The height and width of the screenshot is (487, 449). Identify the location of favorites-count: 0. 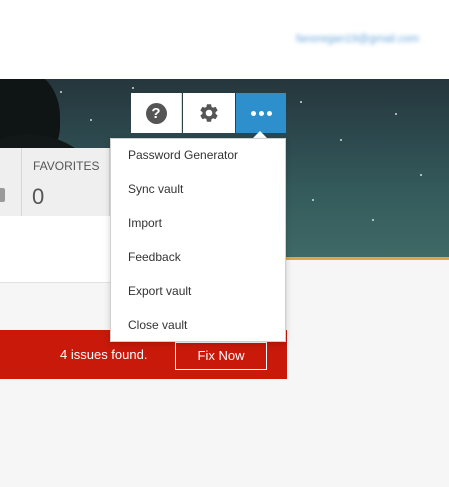
(38, 196).